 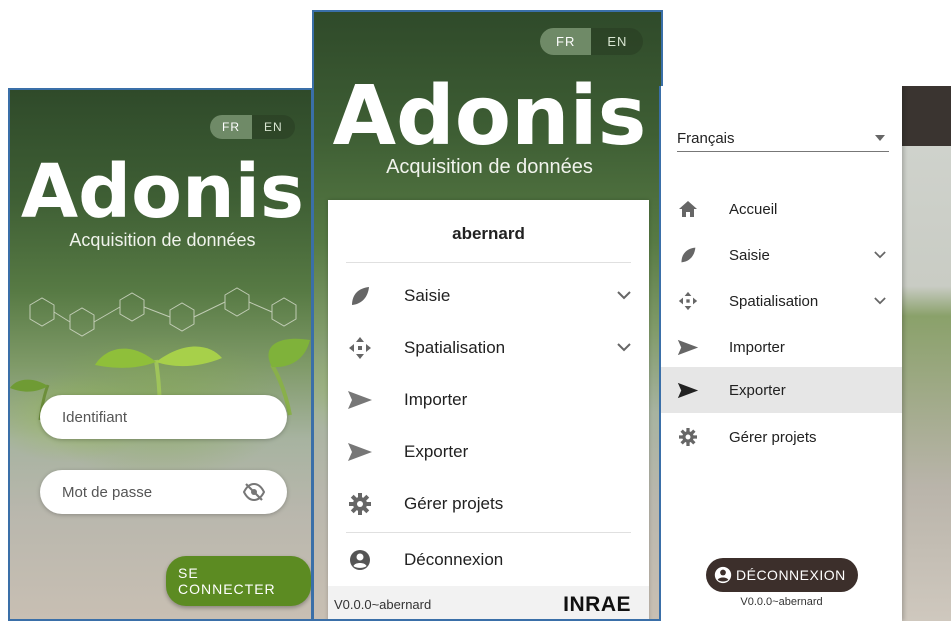 I want to click on language-select-value: Français, so click(x=706, y=138).